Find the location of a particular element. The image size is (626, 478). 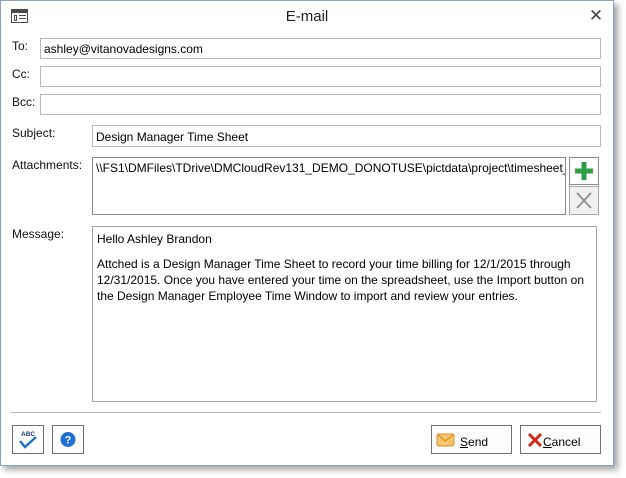

to-field: ashley@vitanovadesigns.com is located at coordinates (320, 48).